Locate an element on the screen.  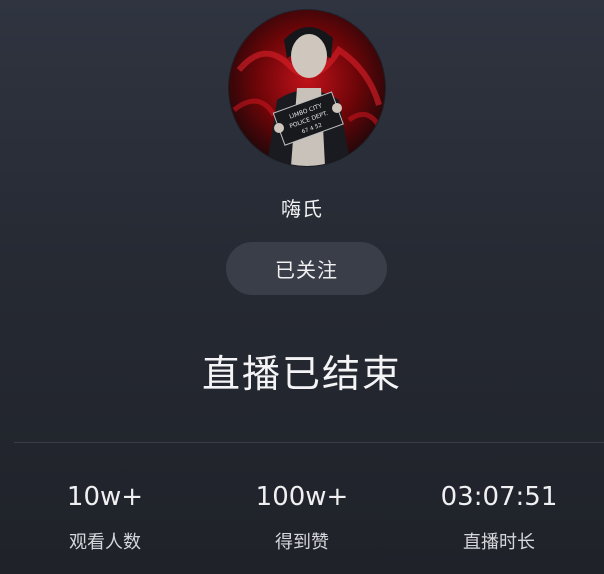
avatar-image: LIMBO CITY POLICE DEPT. 67 4 52 is located at coordinates (307, 88).